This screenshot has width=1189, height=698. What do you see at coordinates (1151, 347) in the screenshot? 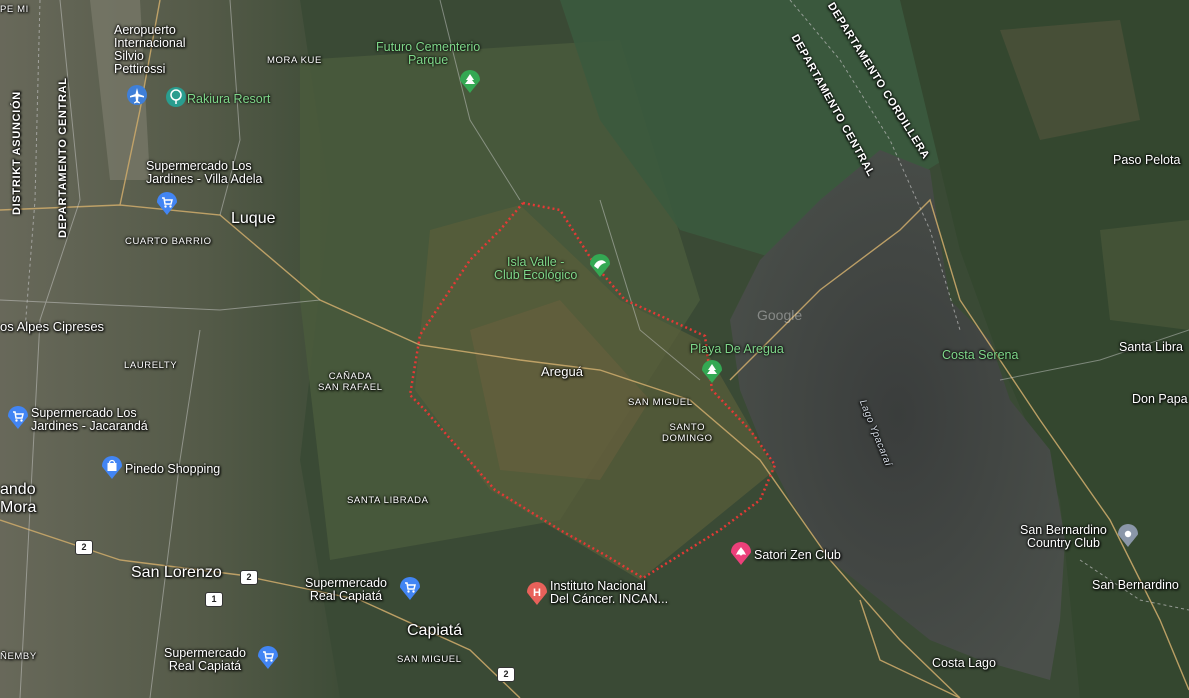
I see `santa-libra-label: Santa Libra` at bounding box center [1151, 347].